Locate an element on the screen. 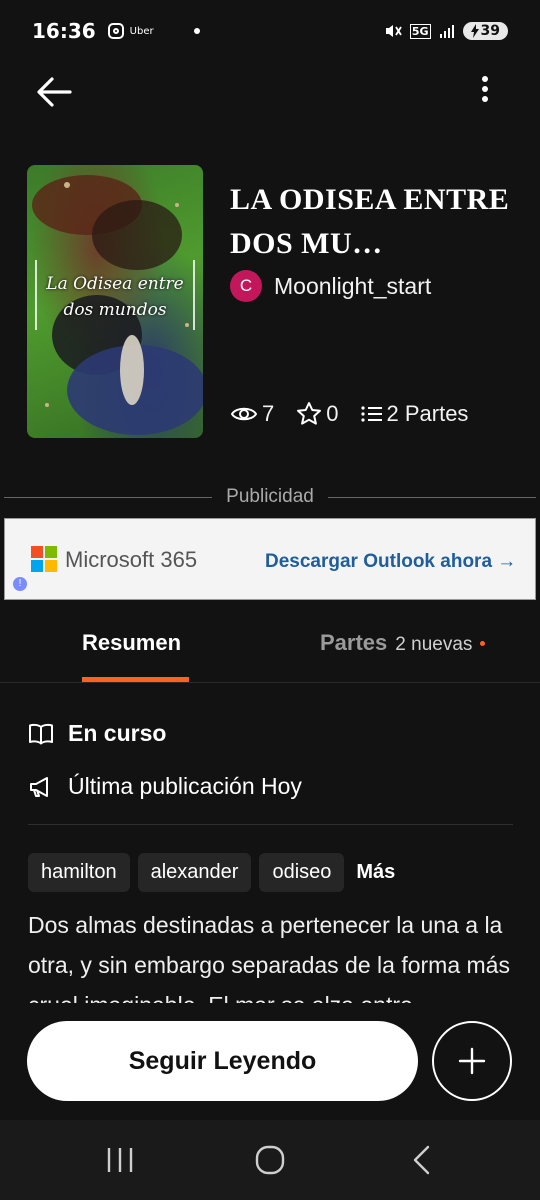 The height and width of the screenshot is (1200, 540). more-vertical-icon is located at coordinates (485, 79).